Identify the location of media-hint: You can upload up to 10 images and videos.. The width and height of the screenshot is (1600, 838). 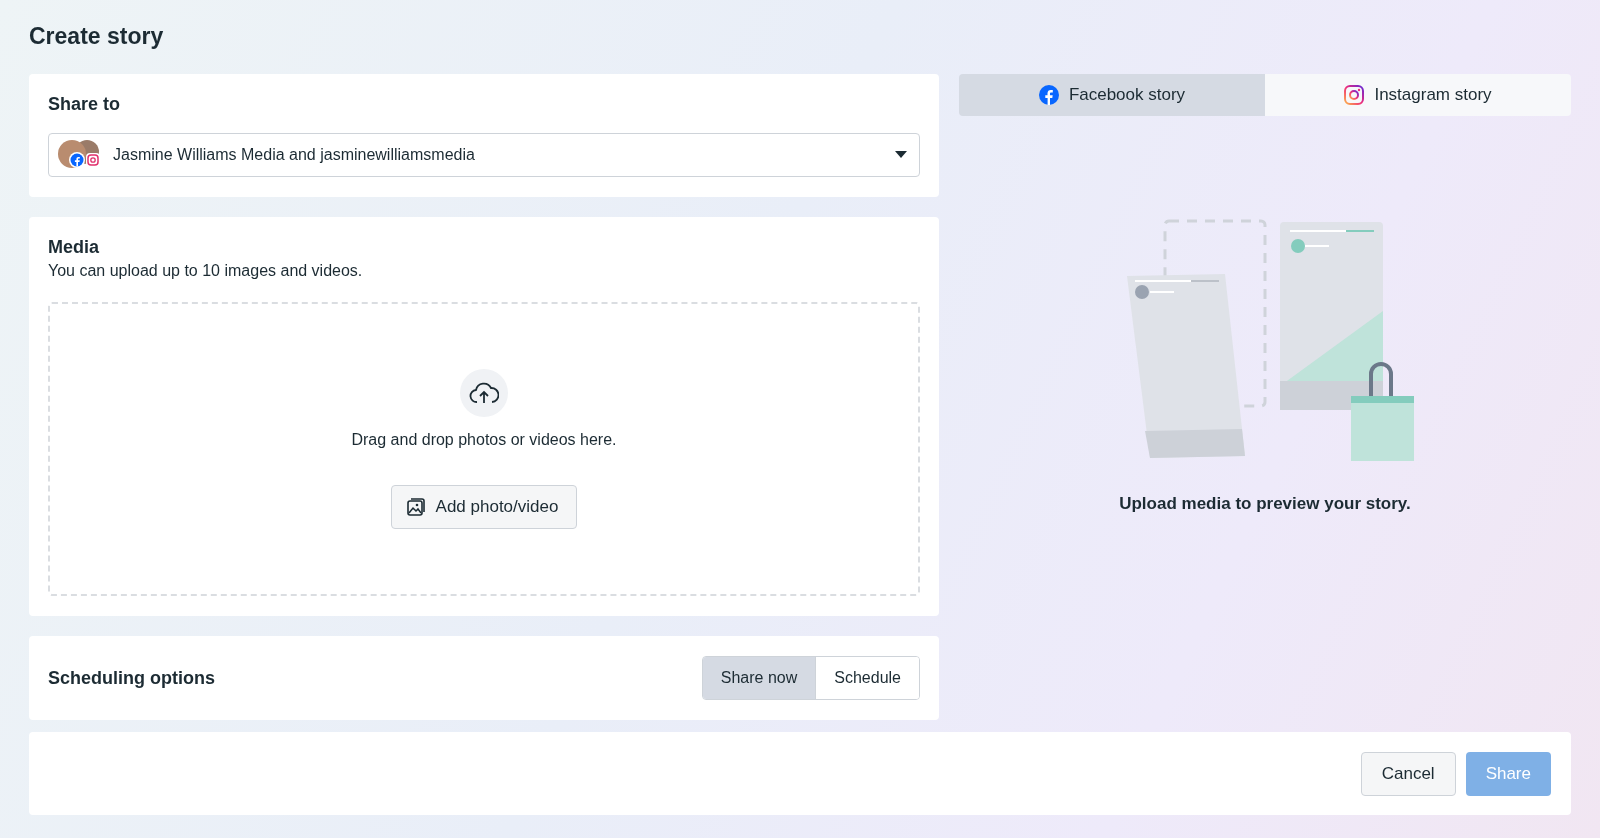
(206, 271).